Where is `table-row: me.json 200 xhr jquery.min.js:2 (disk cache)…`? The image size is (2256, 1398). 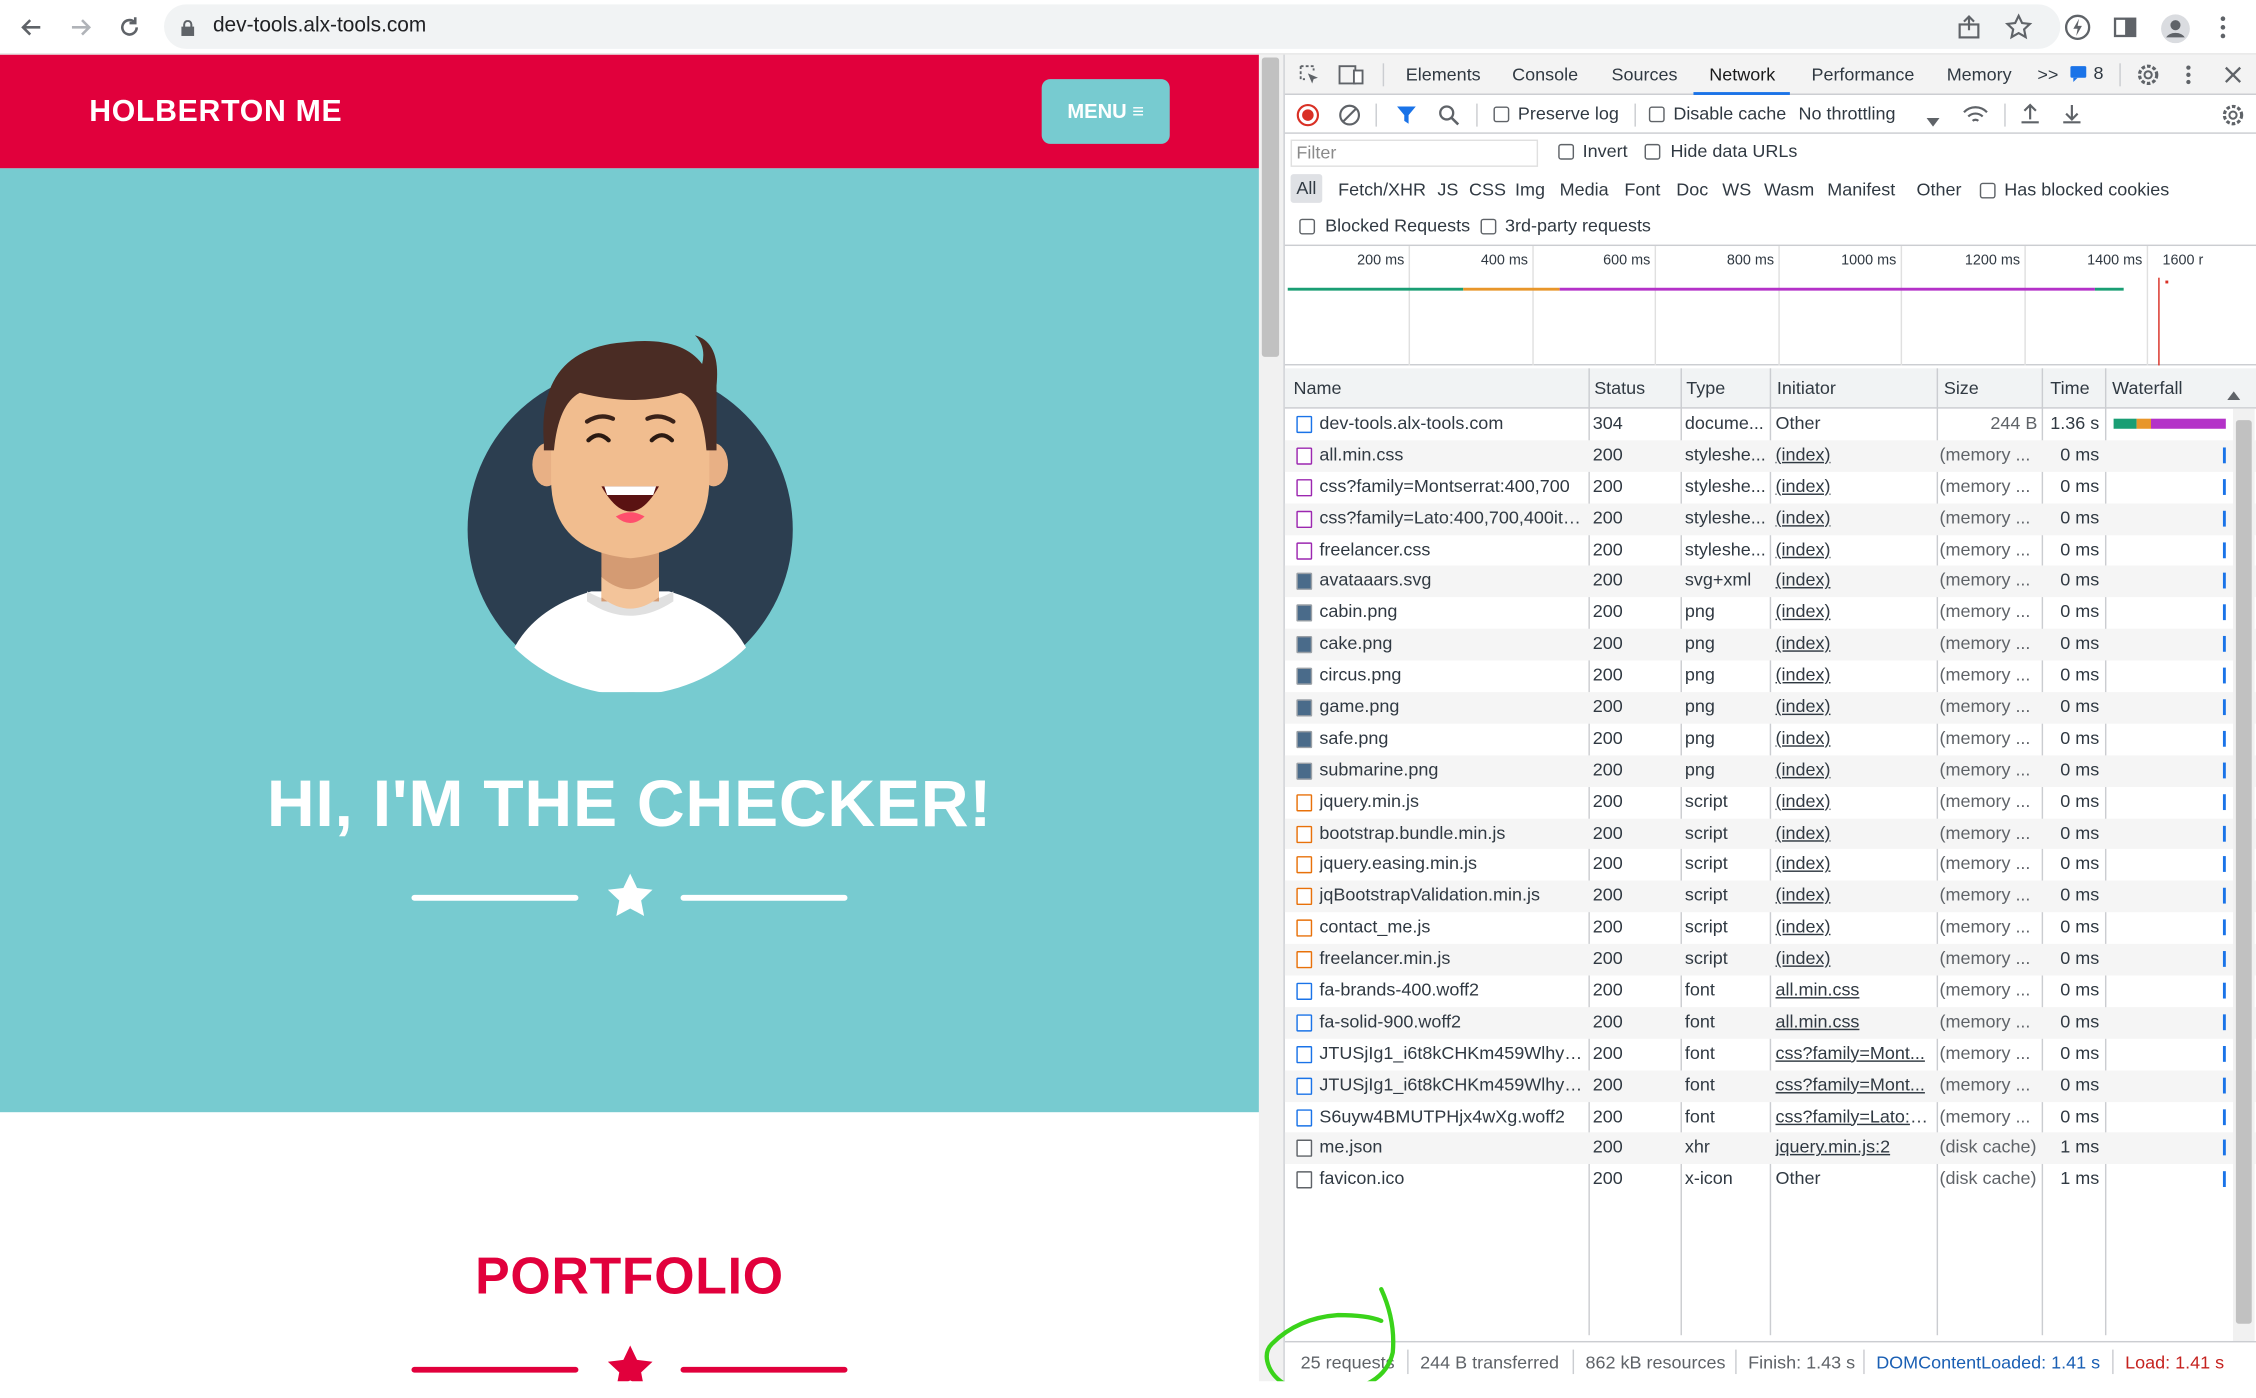 table-row: me.json 200 xhr jquery.min.js:2 (disk cache)… is located at coordinates (1770, 1149).